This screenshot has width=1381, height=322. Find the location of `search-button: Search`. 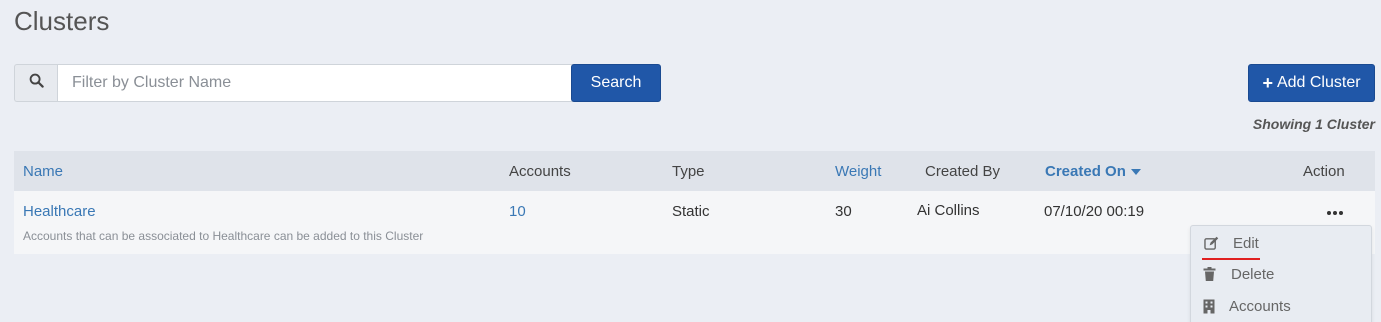

search-button: Search is located at coordinates (616, 83).